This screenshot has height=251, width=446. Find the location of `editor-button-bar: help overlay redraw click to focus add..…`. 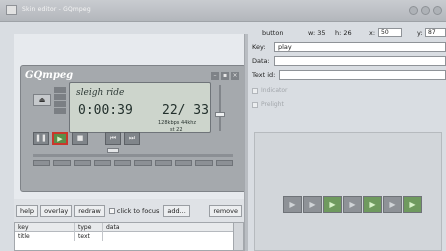

editor-button-bar: help overlay redraw click to focus add..… is located at coordinates (129, 211).